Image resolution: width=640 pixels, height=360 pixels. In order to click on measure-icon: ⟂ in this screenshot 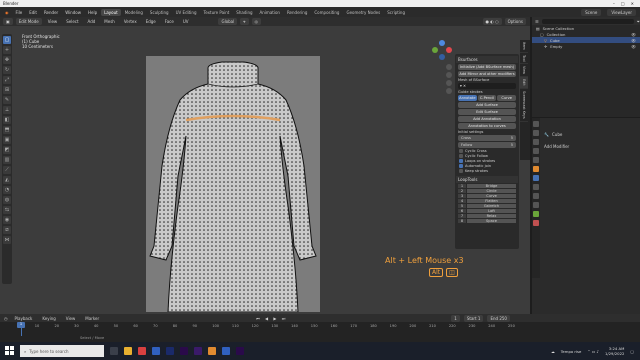, I will do `click(7, 110)`.